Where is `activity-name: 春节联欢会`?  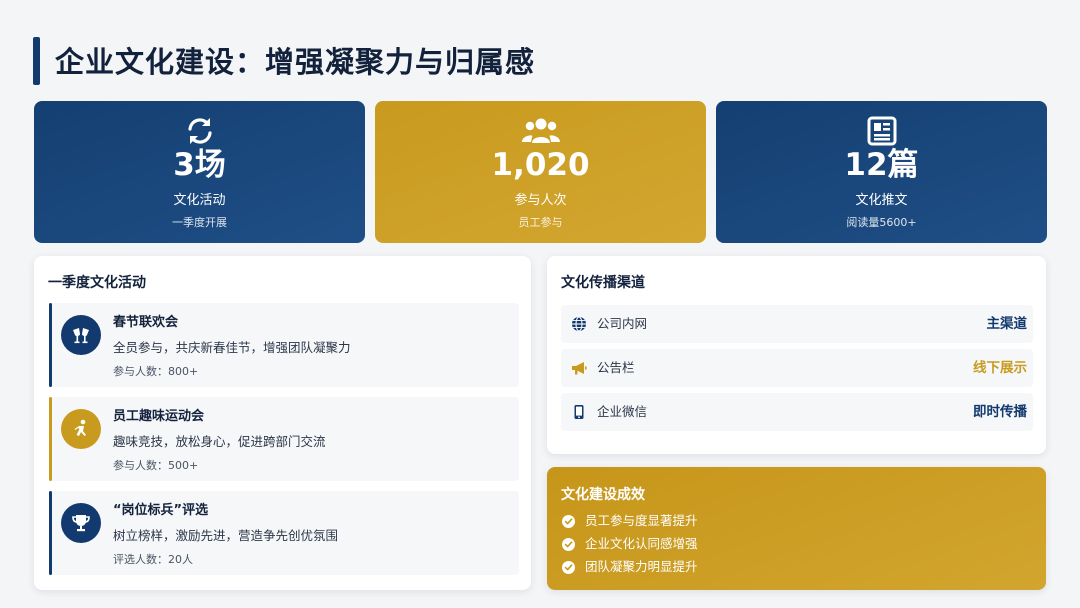
activity-name: 春节联欢会 is located at coordinates (146, 322).